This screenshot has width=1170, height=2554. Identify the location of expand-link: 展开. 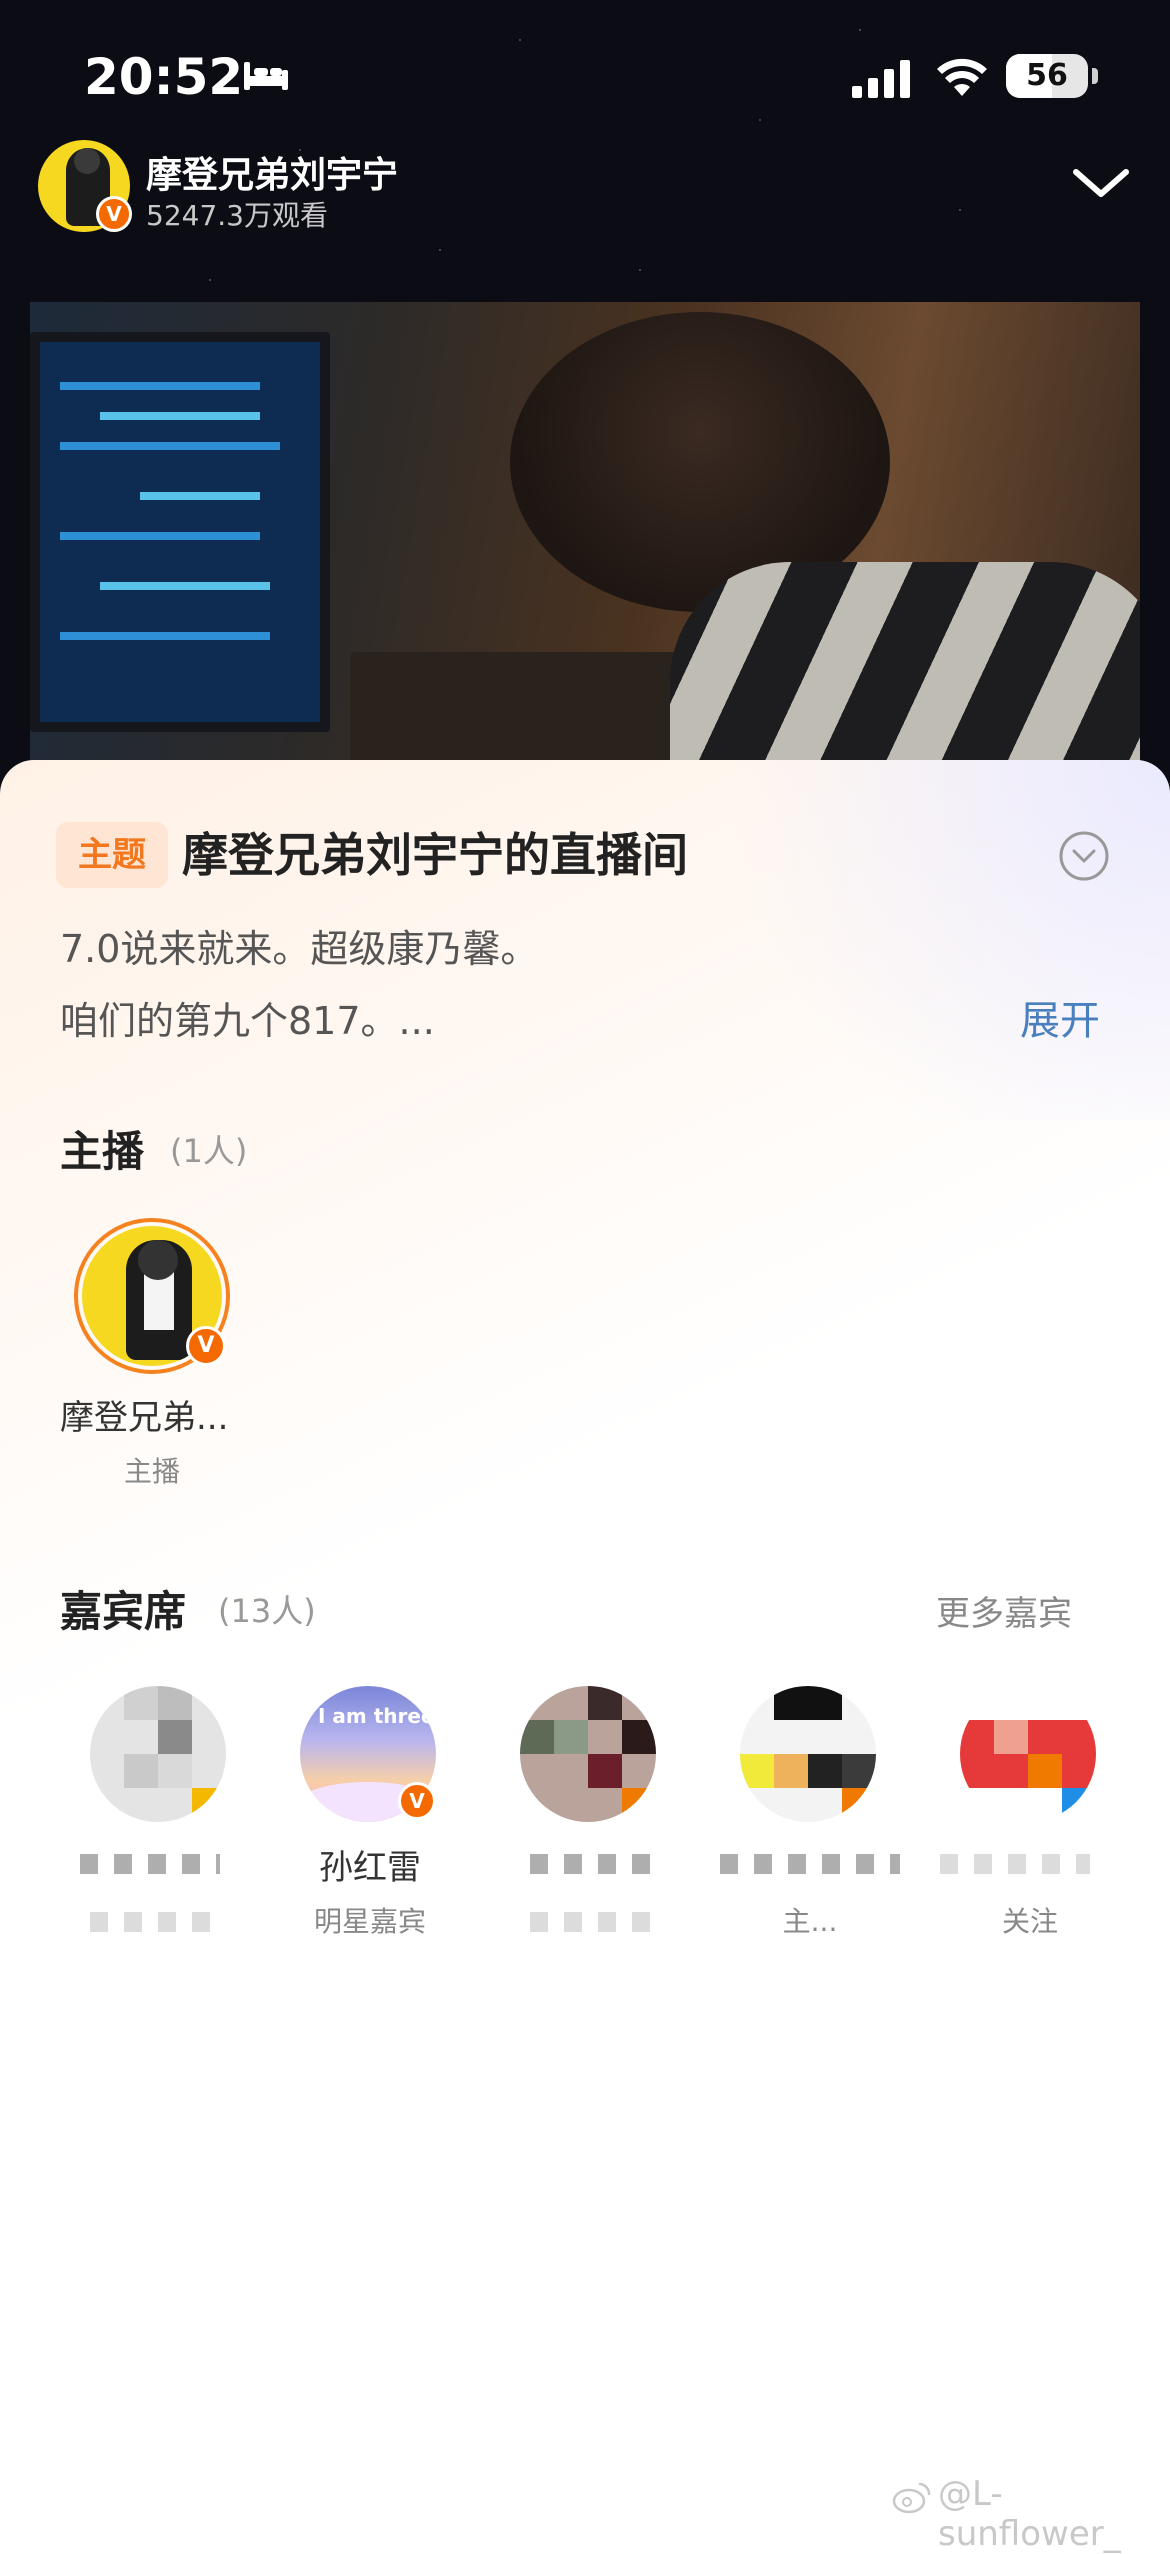
(1060, 1017).